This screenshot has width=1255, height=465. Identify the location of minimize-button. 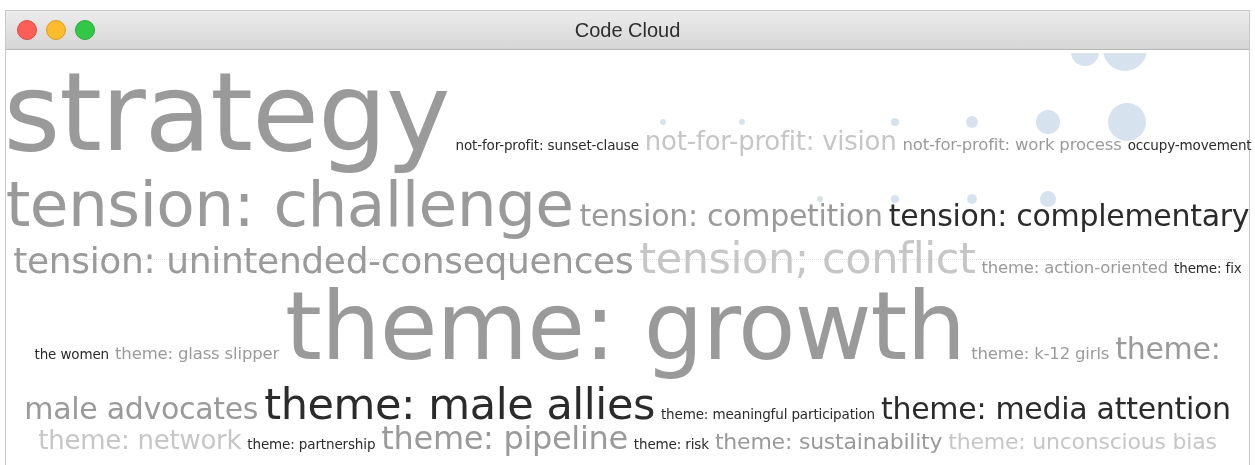
(56, 30).